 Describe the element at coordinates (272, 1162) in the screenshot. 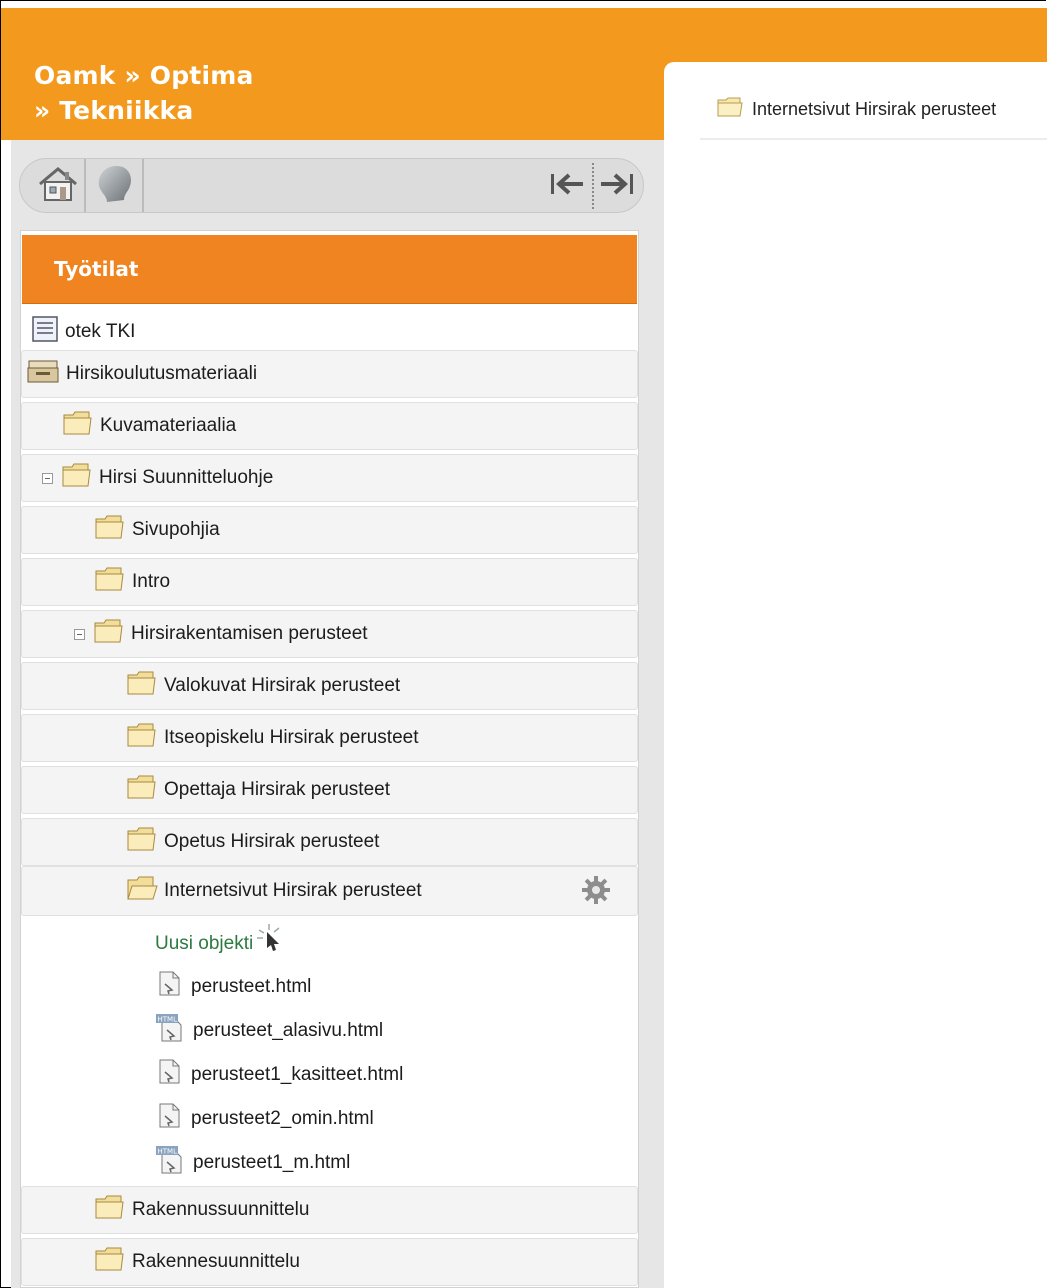

I see `file-item-label: perusteet1_m.html` at that location.